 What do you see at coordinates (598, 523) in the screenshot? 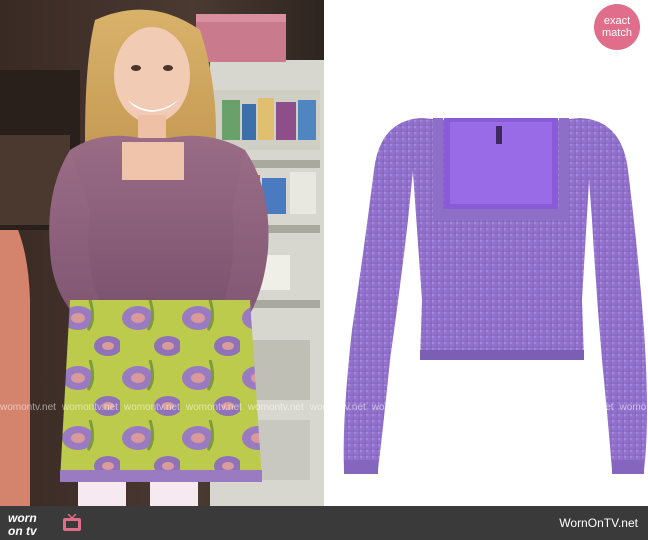
I see `site-name: WornOnTV.net` at bounding box center [598, 523].